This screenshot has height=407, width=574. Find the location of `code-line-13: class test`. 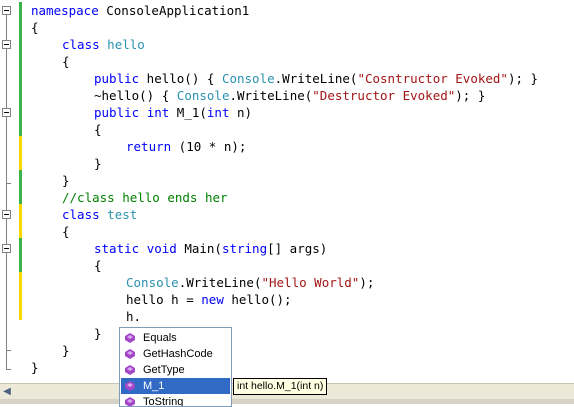

code-line-13: class test is located at coordinates (99, 214).